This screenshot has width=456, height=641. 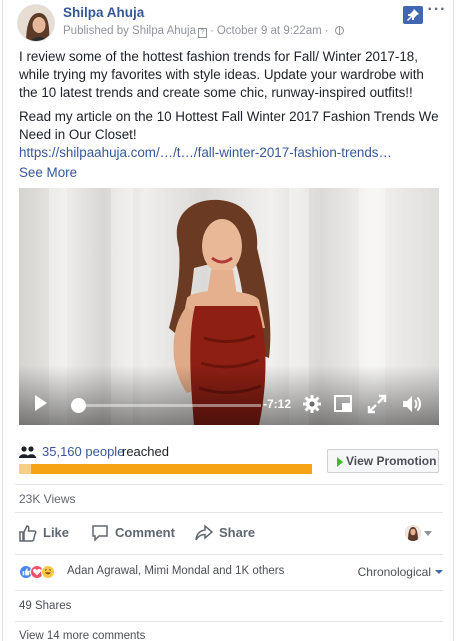 I want to click on viewer-avatar, so click(x=413, y=533).